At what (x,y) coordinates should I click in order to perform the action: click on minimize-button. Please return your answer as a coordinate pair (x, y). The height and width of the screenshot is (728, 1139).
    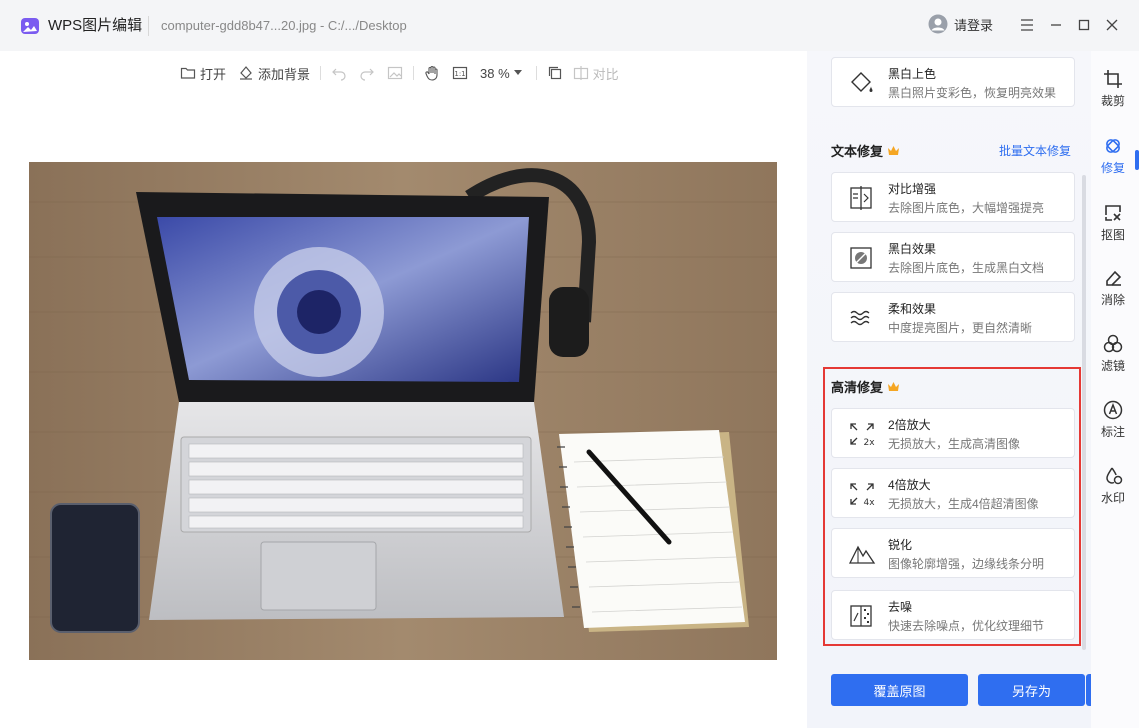
    Looking at the image, I should click on (1056, 25).